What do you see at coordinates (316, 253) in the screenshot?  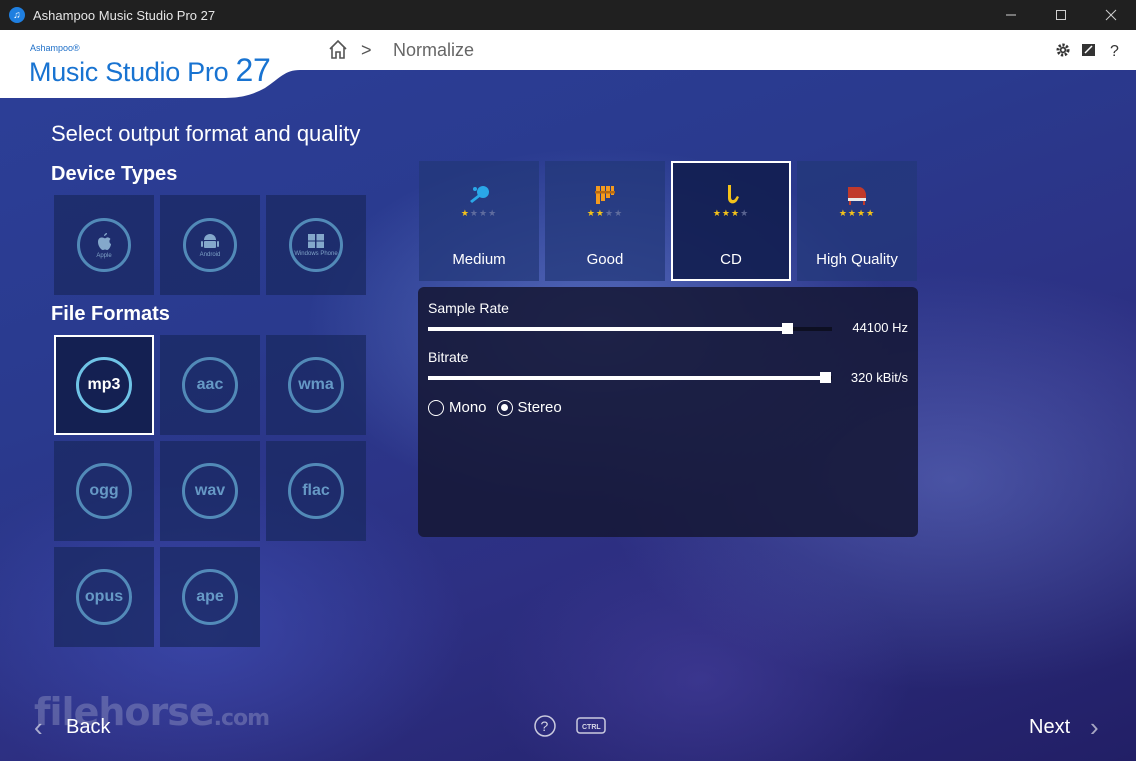 I see `device-label: Windows Phone` at bounding box center [316, 253].